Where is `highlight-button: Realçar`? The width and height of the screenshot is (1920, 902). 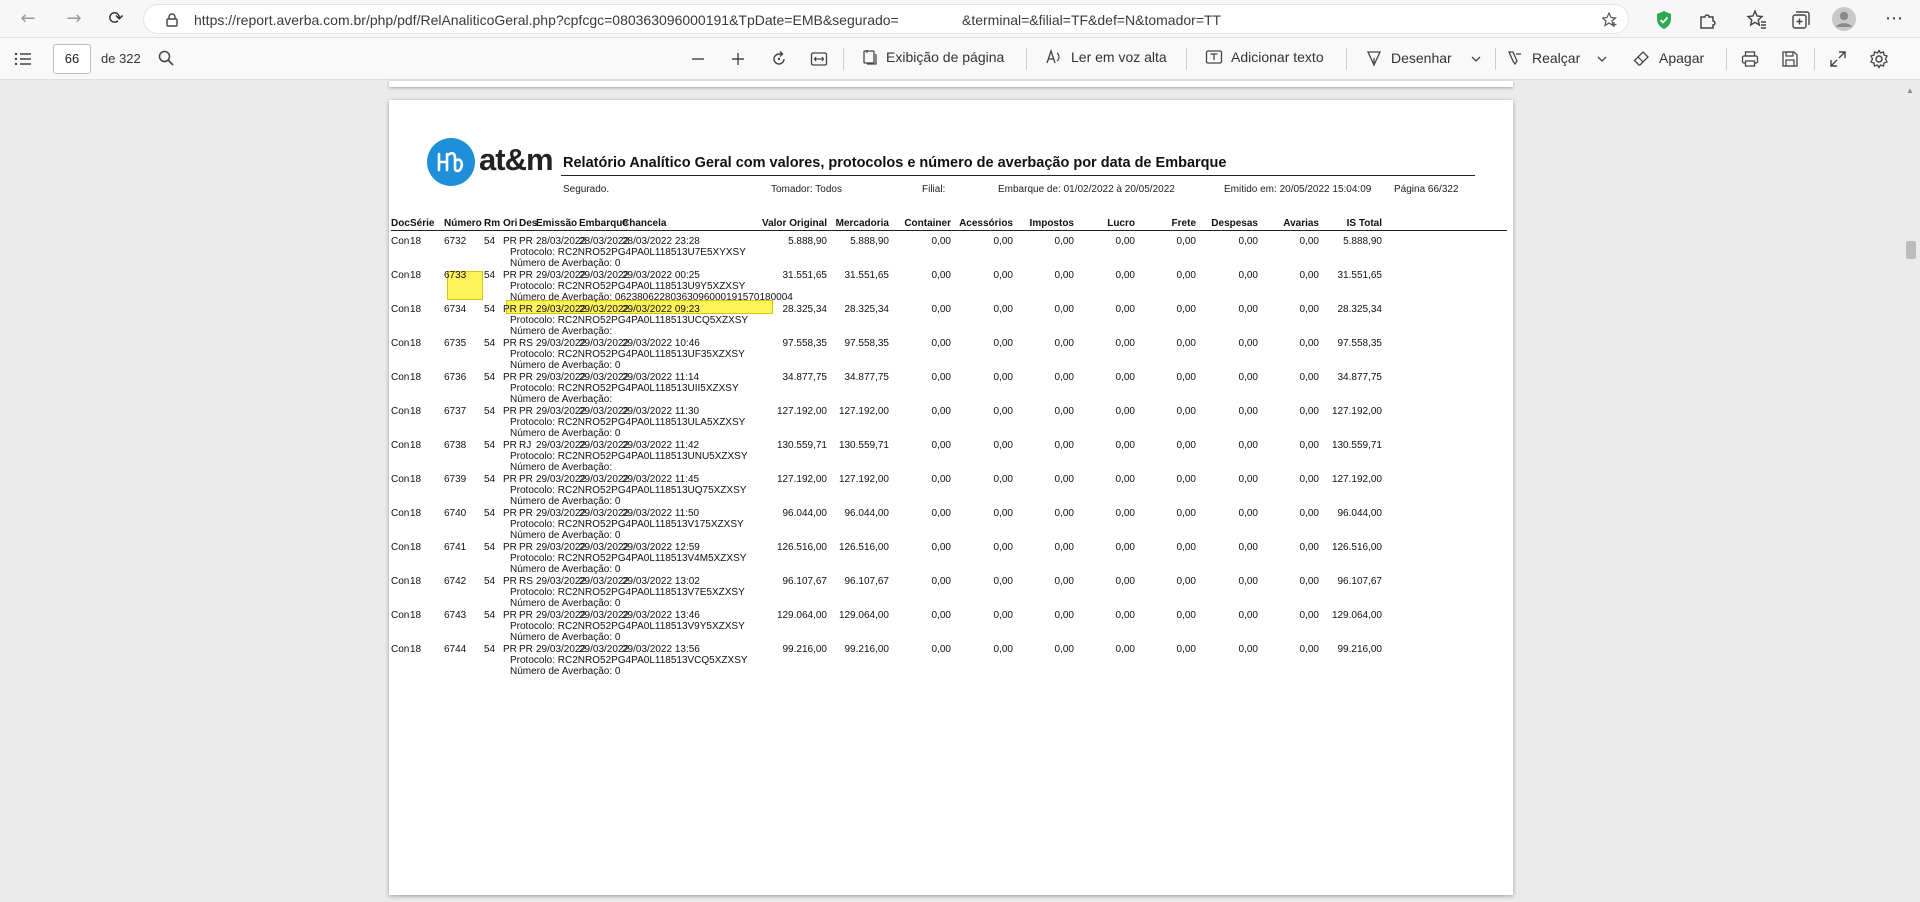
highlight-button: Realçar is located at coordinates (1543, 58).